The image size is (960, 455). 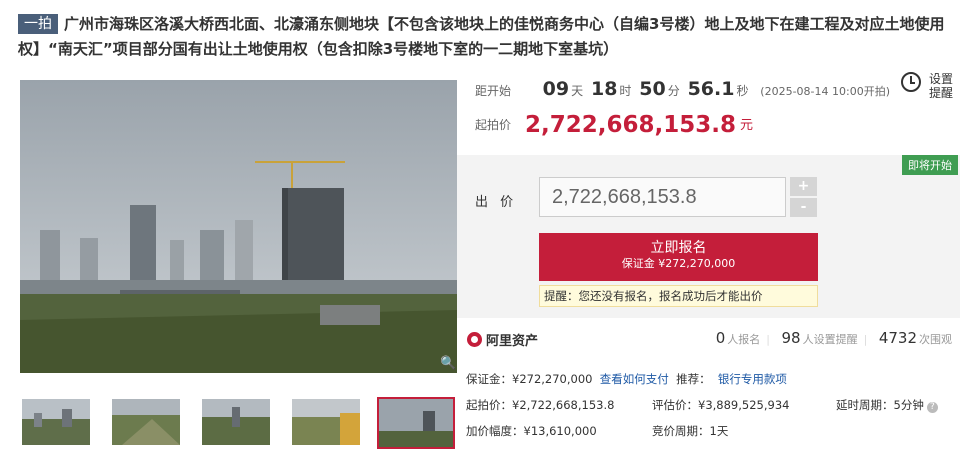 I want to click on increase-bid-button: +, so click(x=803, y=186).